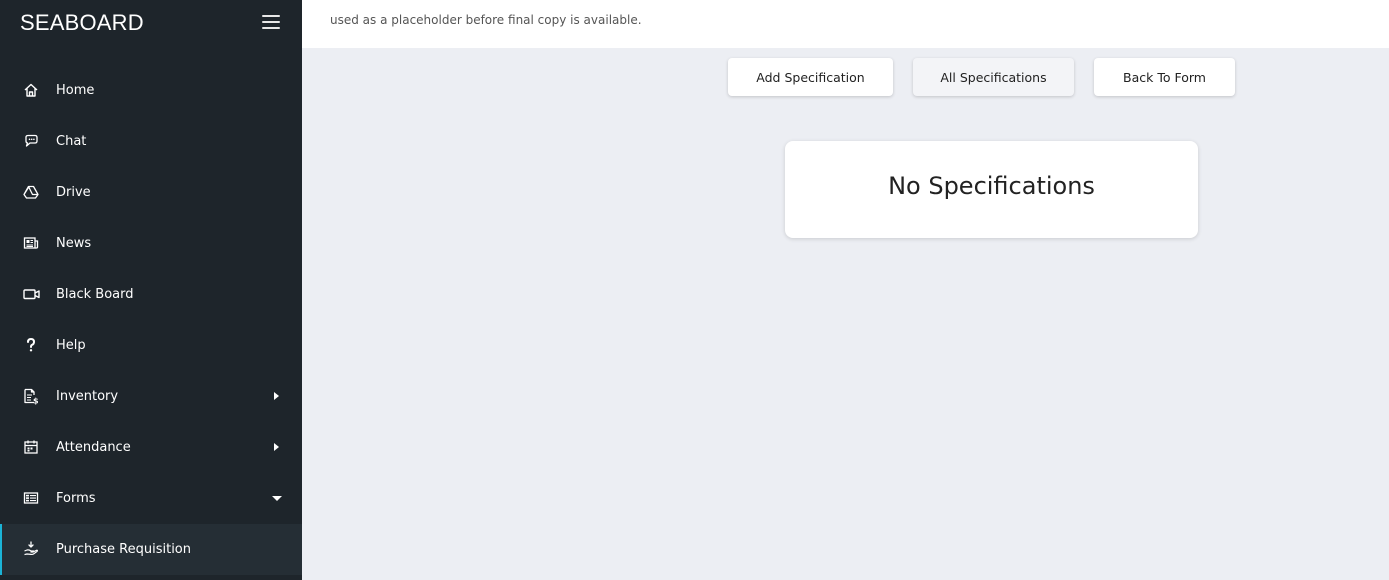 The height and width of the screenshot is (580, 1389). What do you see at coordinates (124, 549) in the screenshot?
I see `sidebar-item-label: Purchase Requisition` at bounding box center [124, 549].